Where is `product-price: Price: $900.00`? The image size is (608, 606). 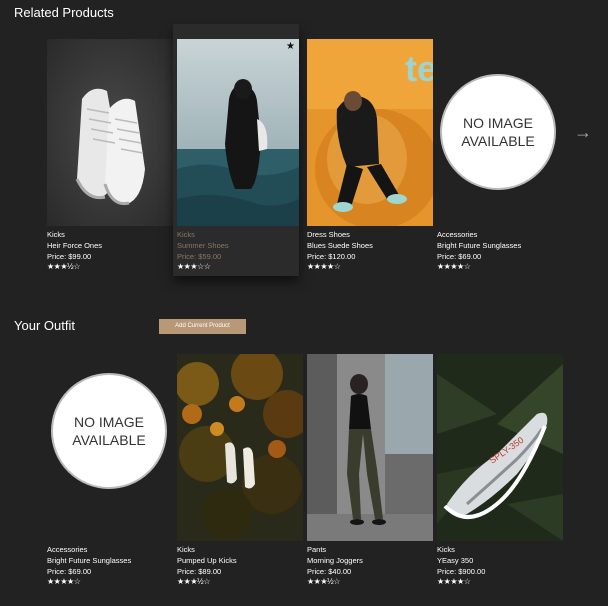 product-price: Price: $900.00 is located at coordinates (461, 571).